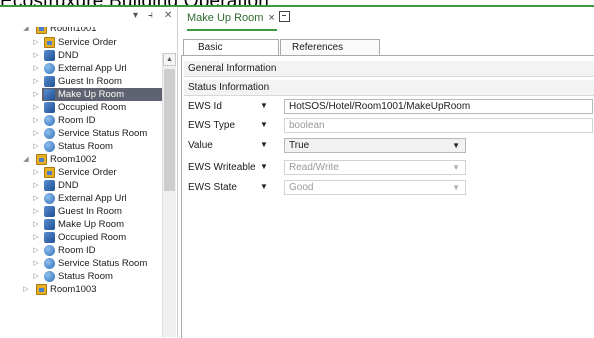  I want to click on ews-state-options-icon: ▼, so click(264, 186).